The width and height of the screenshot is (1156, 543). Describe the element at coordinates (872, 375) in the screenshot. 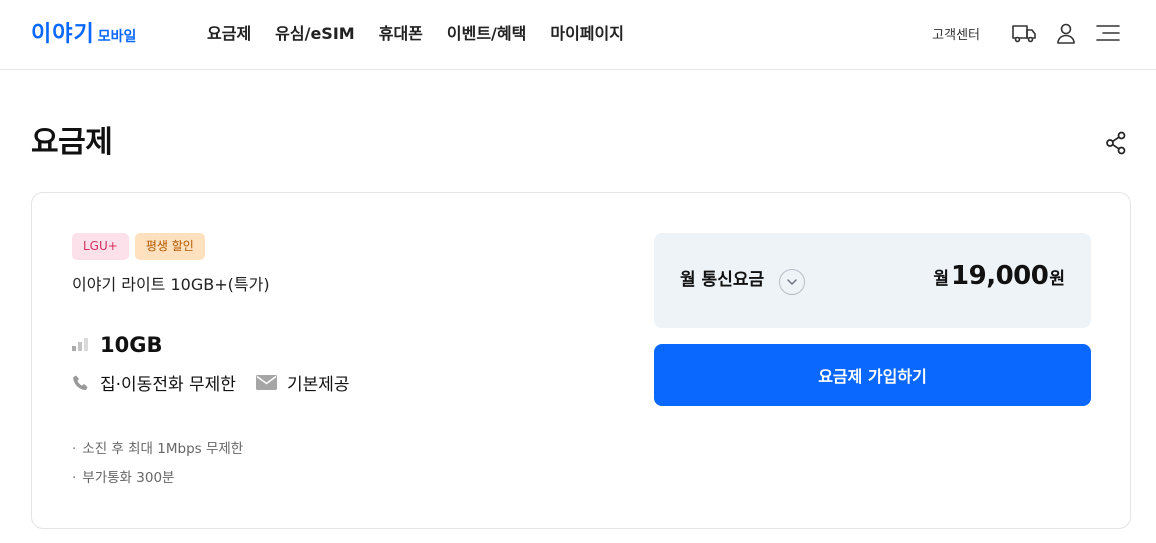

I see `join-plan-button: 요금제 가입하기` at that location.